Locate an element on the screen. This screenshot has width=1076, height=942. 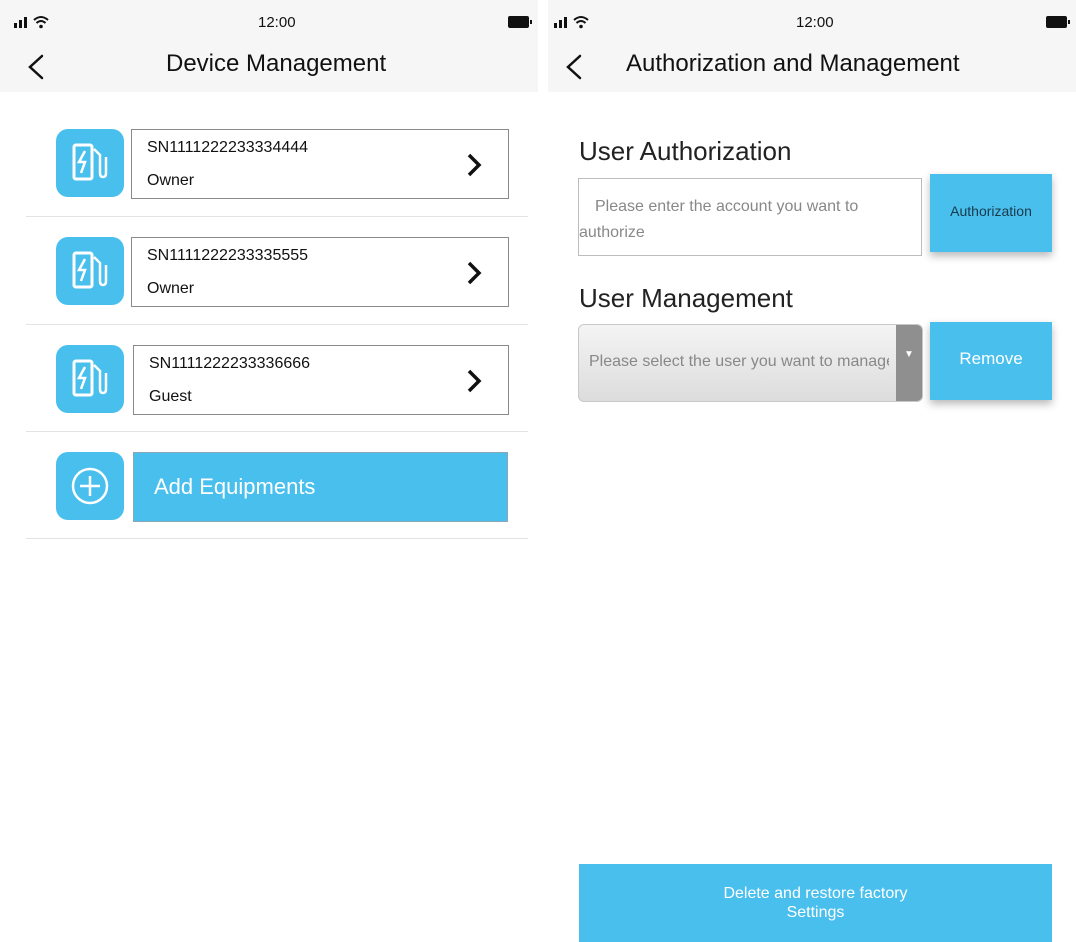
nav-bar: Device Management is located at coordinates (269, 68).